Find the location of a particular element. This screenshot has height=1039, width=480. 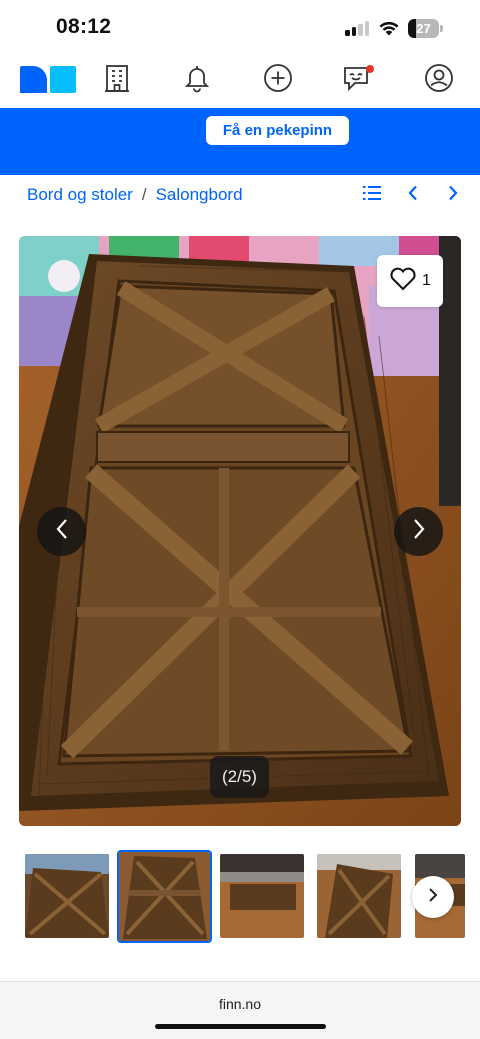

new-ad-button is located at coordinates (278, 80).